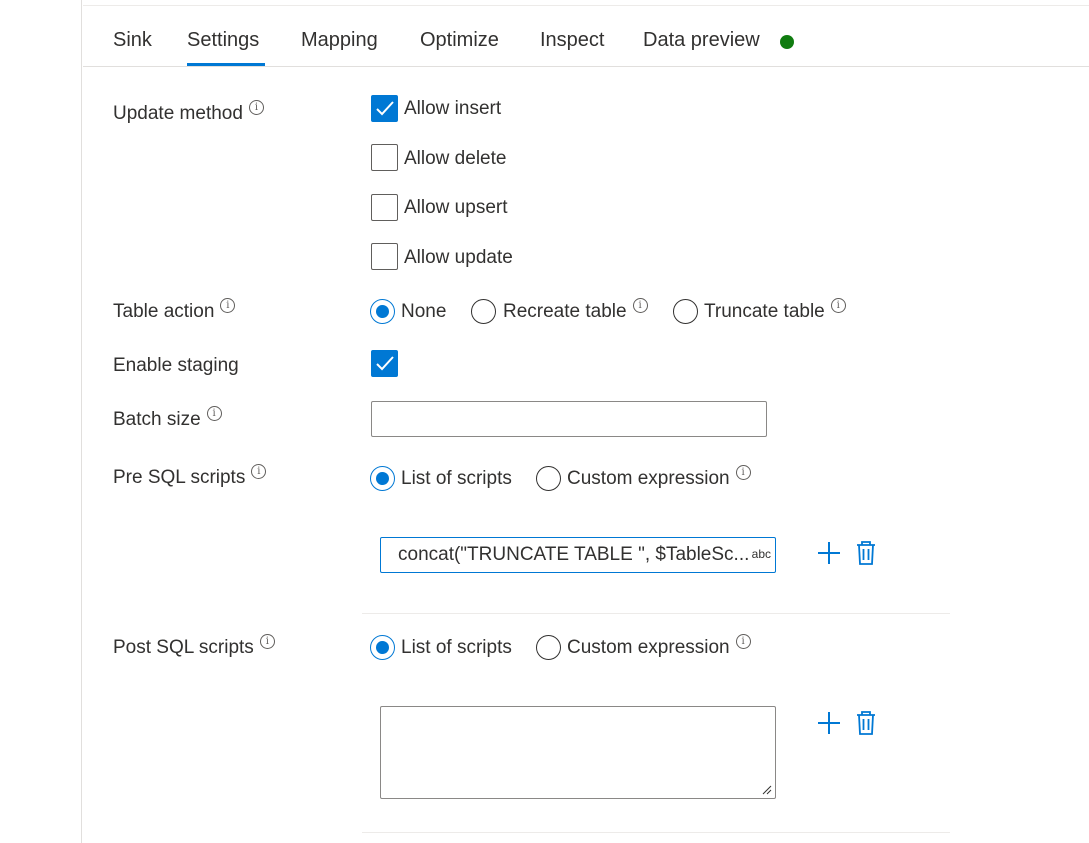  I want to click on table-action-recreate-radio, so click(483, 311).